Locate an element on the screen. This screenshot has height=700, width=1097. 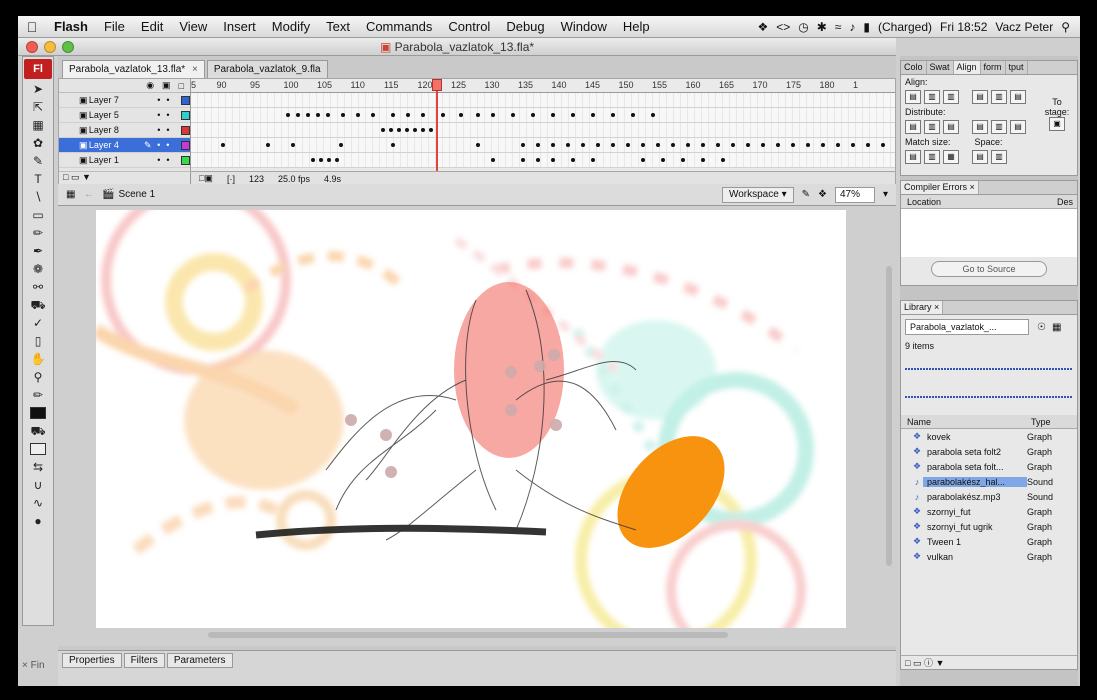
distribute-bottom-icon: ▤ is located at coordinates (951, 127).